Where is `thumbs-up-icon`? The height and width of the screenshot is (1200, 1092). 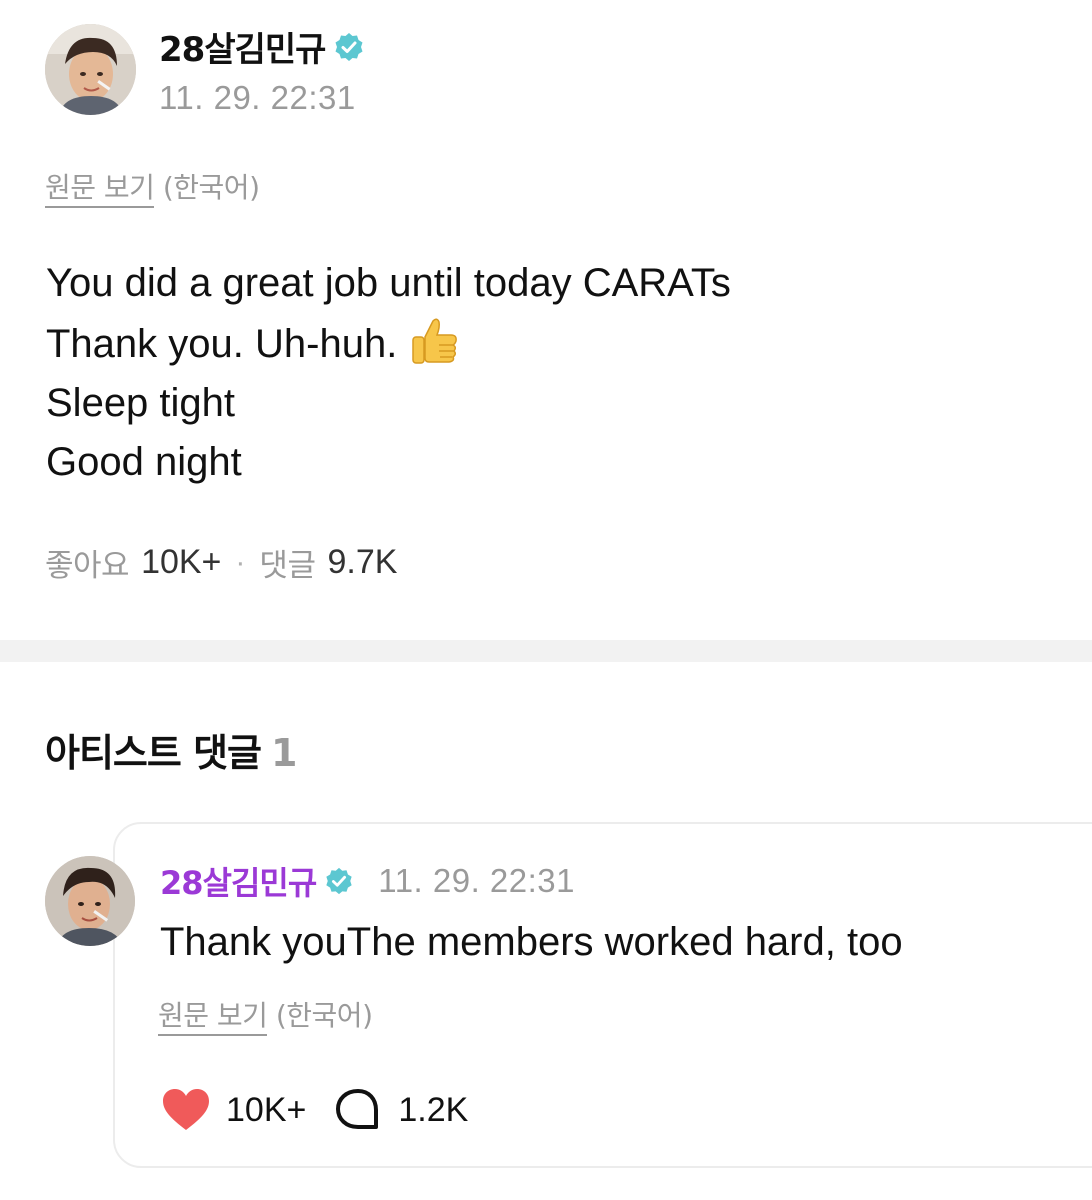 thumbs-up-icon is located at coordinates (435, 341).